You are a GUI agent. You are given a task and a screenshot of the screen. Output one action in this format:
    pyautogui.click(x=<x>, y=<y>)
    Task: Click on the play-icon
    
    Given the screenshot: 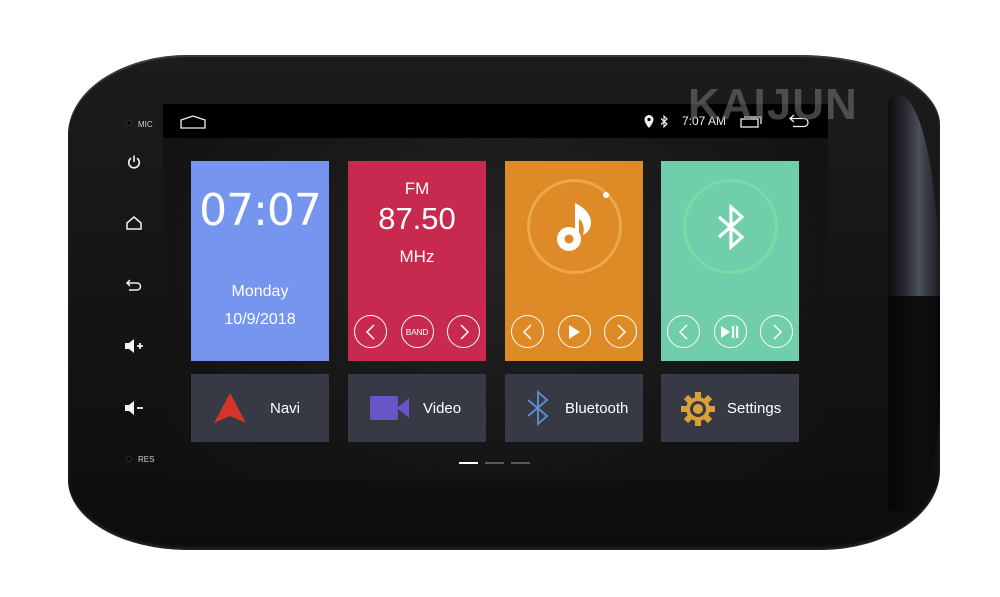 What is the action you would take?
    pyautogui.click(x=574, y=331)
    